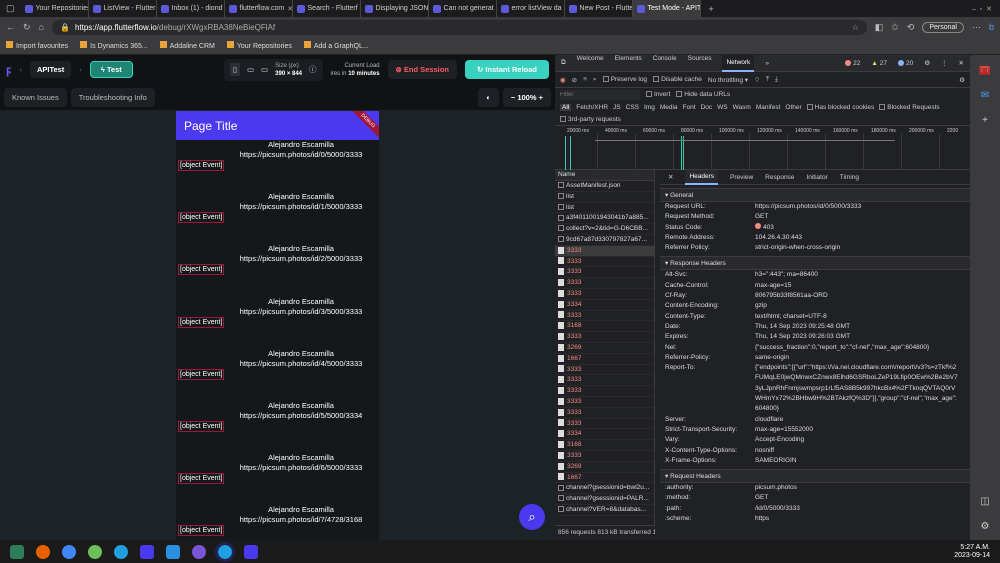 The image size is (1000, 563). What do you see at coordinates (855, 27) in the screenshot?
I see `favorite-star-icon: ☆` at bounding box center [855, 27].